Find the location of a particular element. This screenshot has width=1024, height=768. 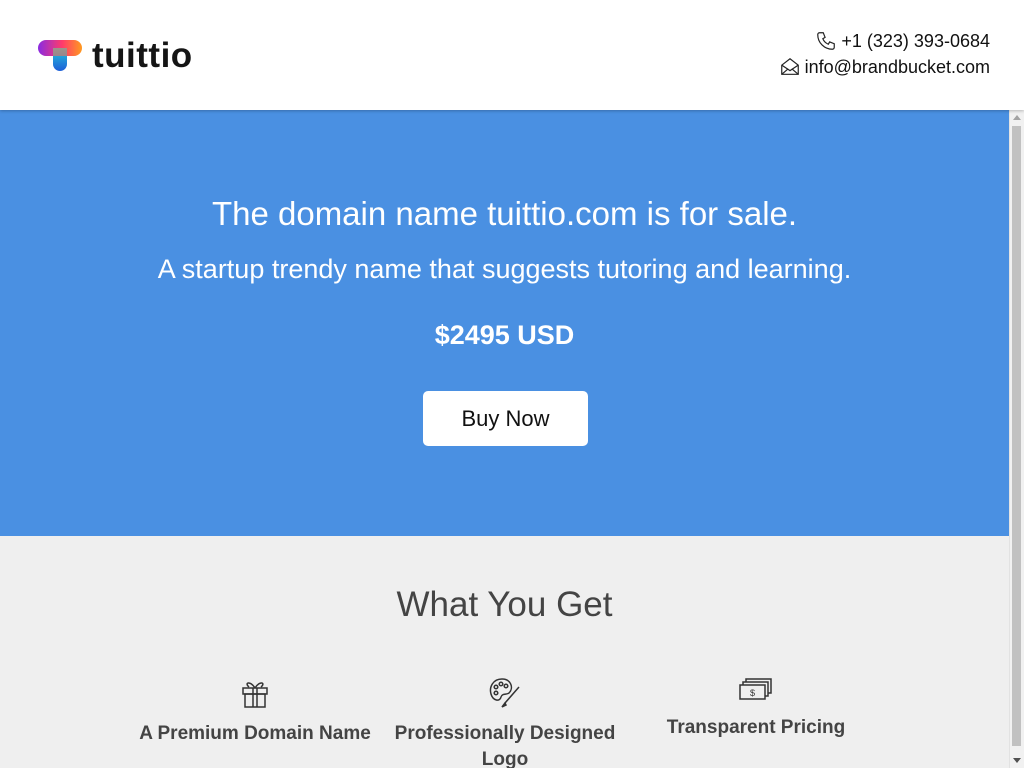

logo-link: tuittio is located at coordinates (115, 56).